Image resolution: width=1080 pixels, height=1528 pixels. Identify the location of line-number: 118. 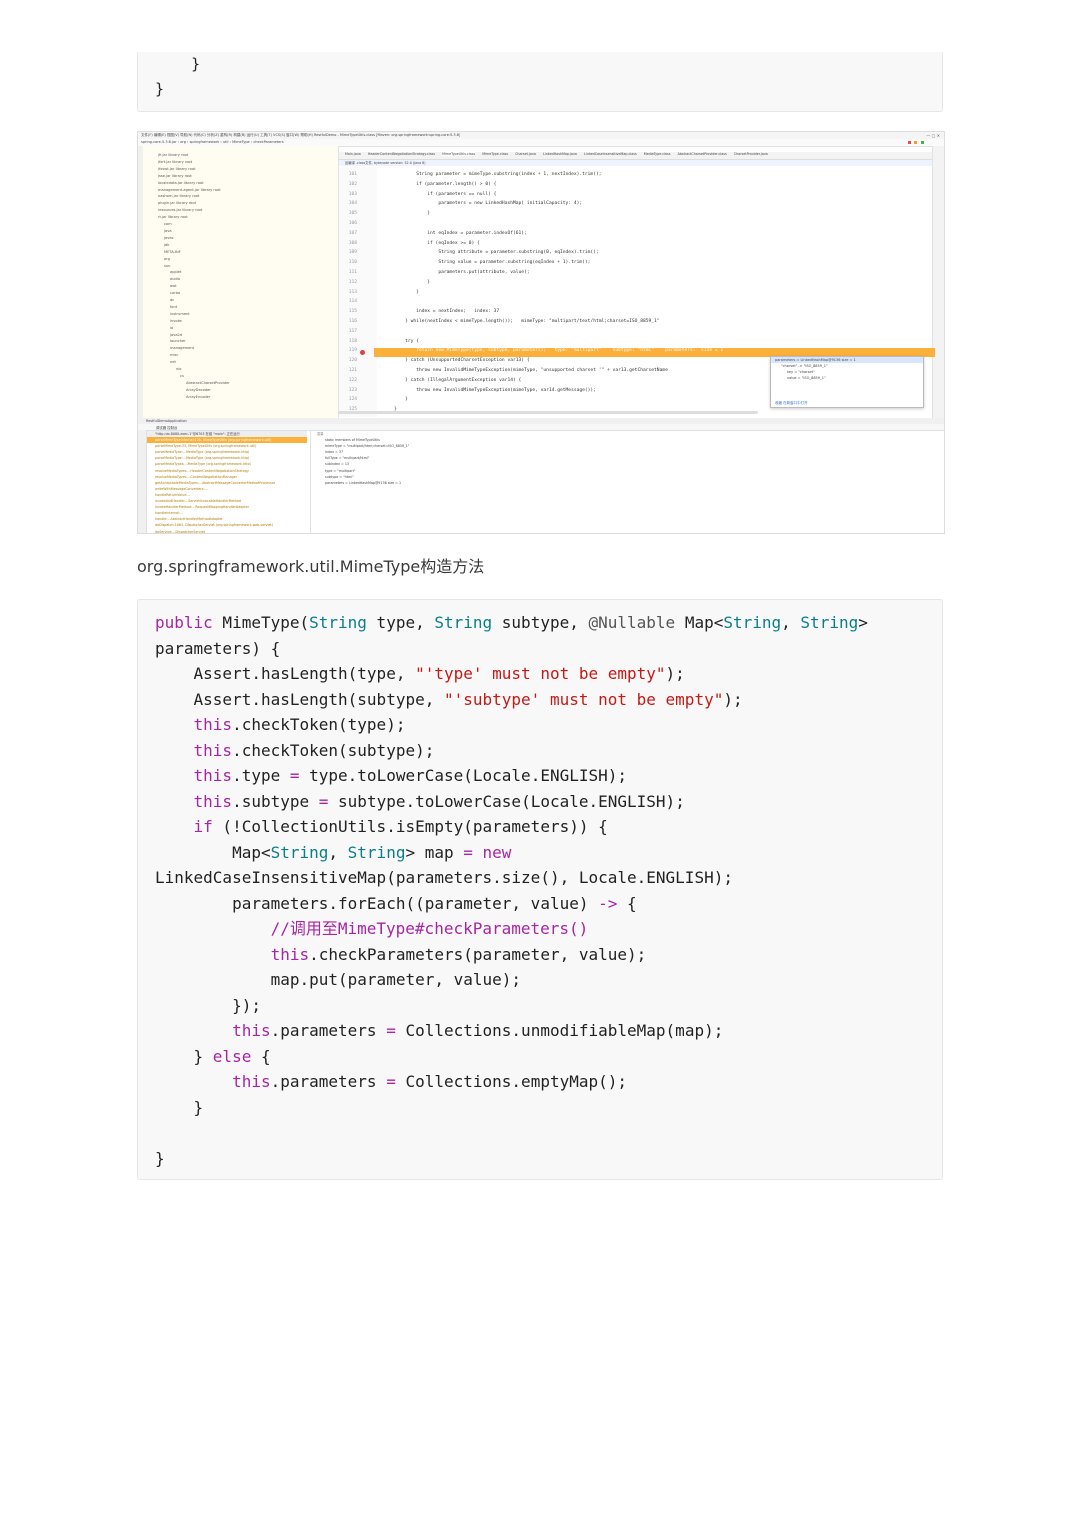
(352, 341).